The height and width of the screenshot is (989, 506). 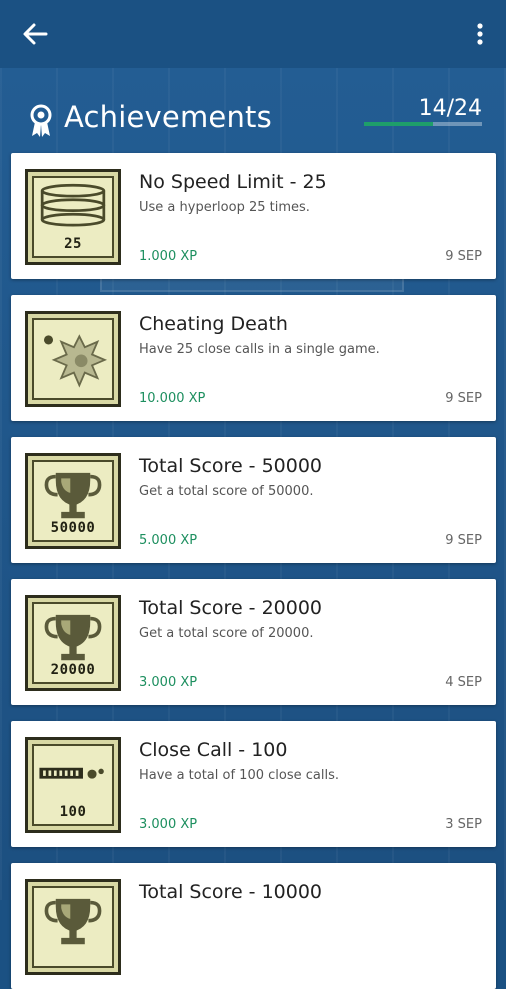 What do you see at coordinates (480, 34) in the screenshot?
I see `more-vert-icon` at bounding box center [480, 34].